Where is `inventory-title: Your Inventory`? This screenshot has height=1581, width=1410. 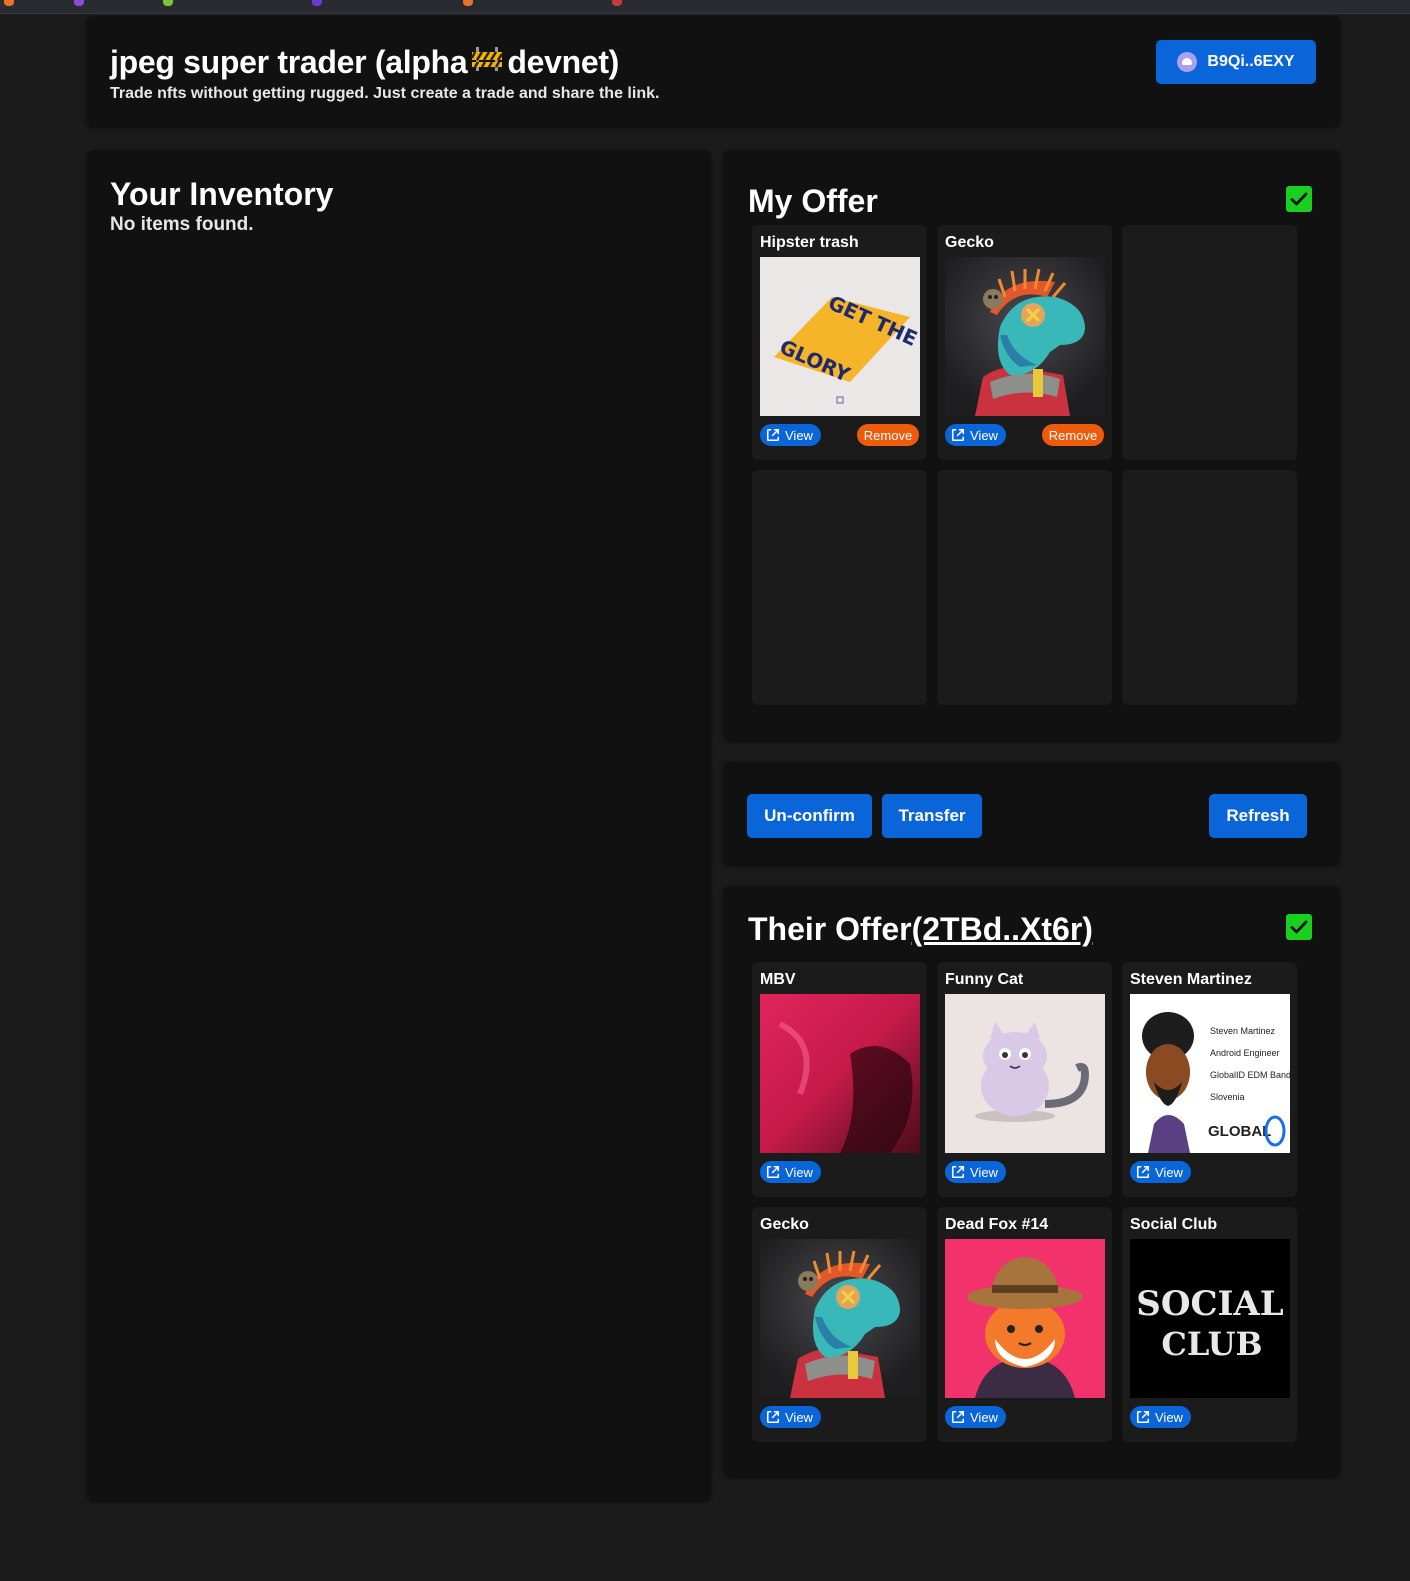
inventory-title: Your Inventory is located at coordinates (222, 194).